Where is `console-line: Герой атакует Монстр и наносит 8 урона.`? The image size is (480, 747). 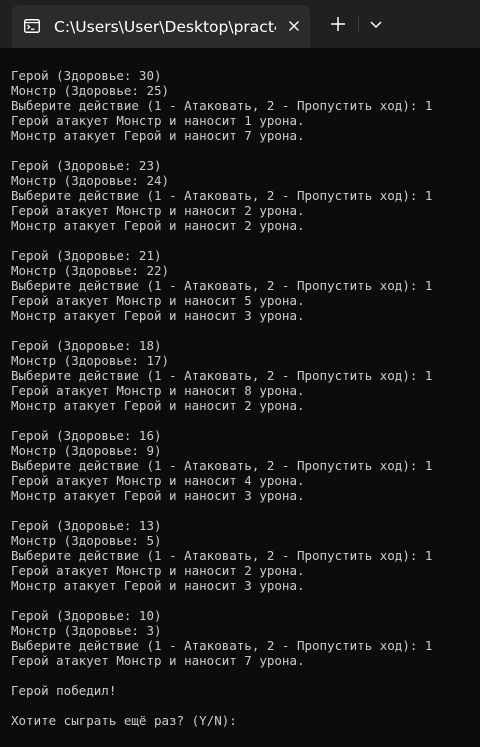
console-line: Герой атакует Монстр и наносит 8 урона. is located at coordinates (158, 390).